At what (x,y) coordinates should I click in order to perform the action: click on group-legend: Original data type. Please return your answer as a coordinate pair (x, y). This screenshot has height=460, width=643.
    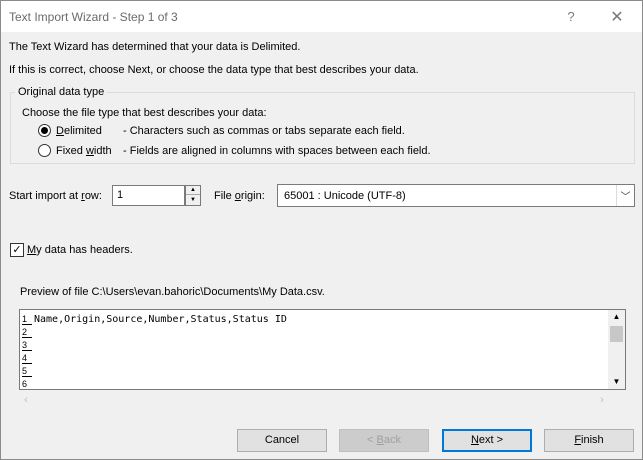
    Looking at the image, I should click on (61, 92).